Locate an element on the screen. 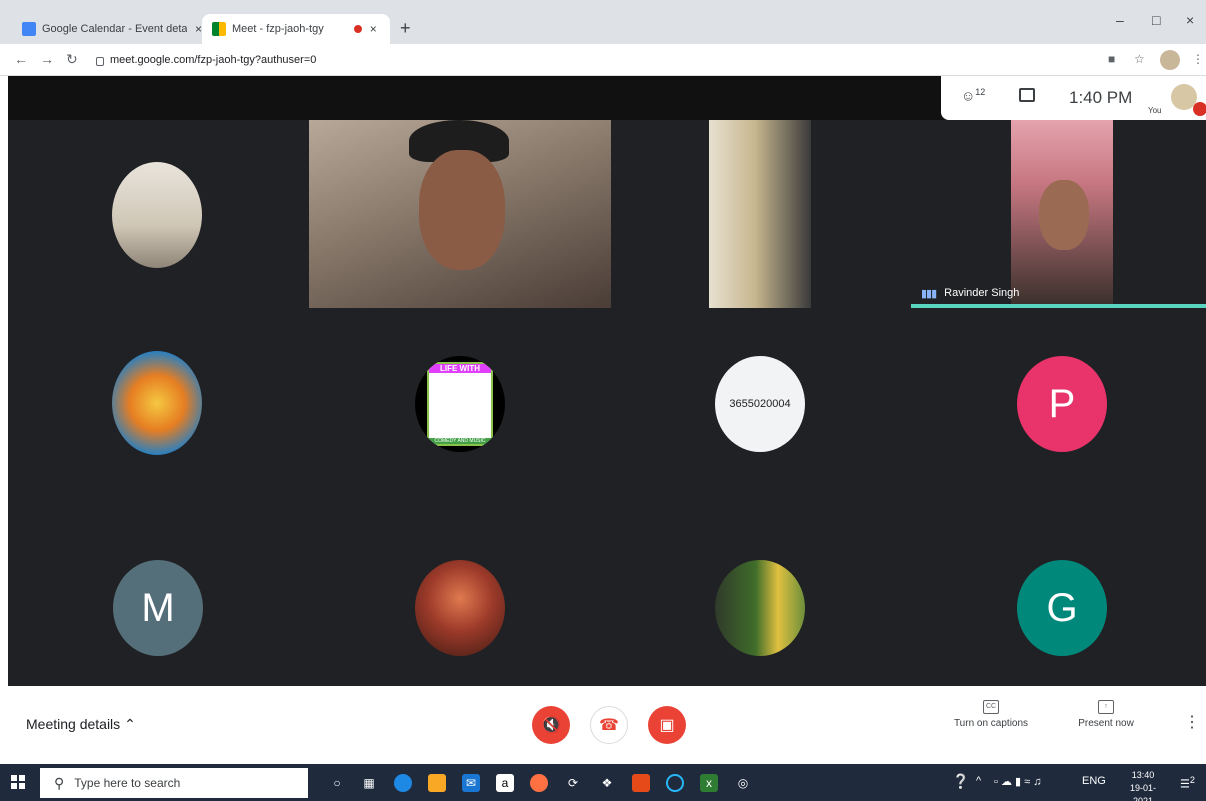  speaker-name: Ravinder Singh is located at coordinates (982, 293).